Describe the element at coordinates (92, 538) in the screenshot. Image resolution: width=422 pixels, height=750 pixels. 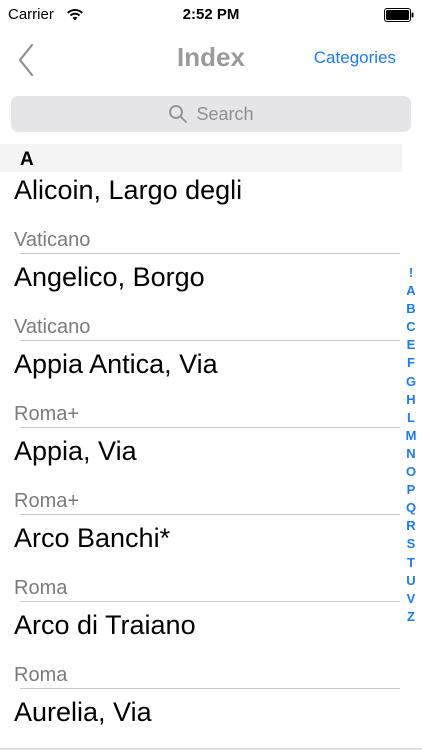
I see `list-item-title: Arco Banchi*` at that location.